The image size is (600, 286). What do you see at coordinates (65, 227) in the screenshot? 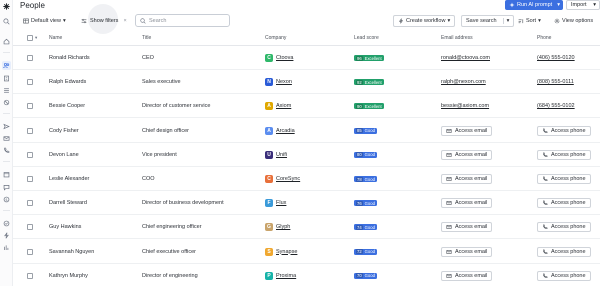
I see `person-name: Guy Hawkins` at bounding box center [65, 227].